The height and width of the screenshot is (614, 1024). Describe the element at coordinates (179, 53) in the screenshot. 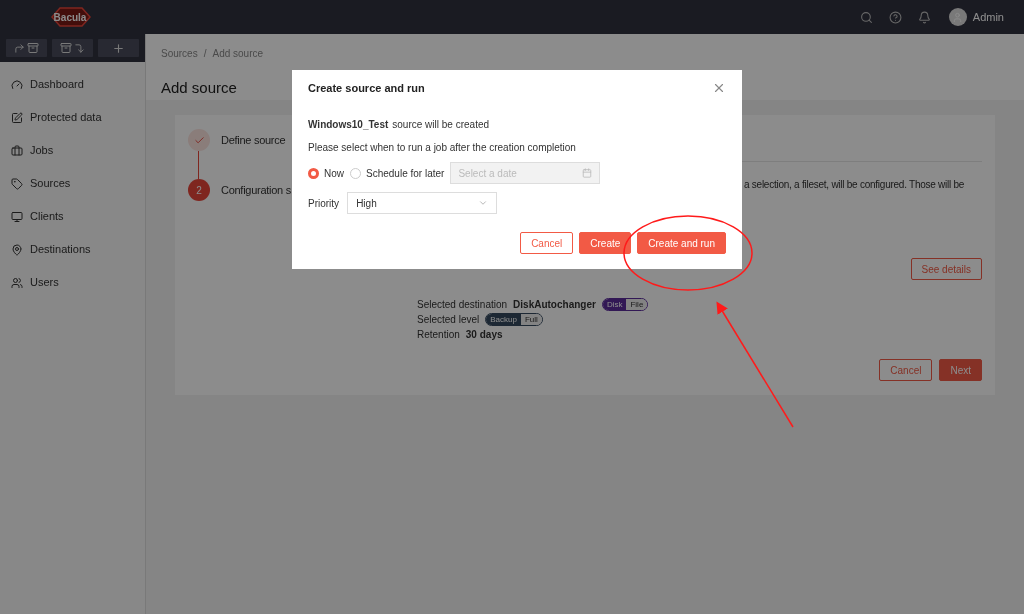

I see `breadcrumb-link: Sources` at that location.